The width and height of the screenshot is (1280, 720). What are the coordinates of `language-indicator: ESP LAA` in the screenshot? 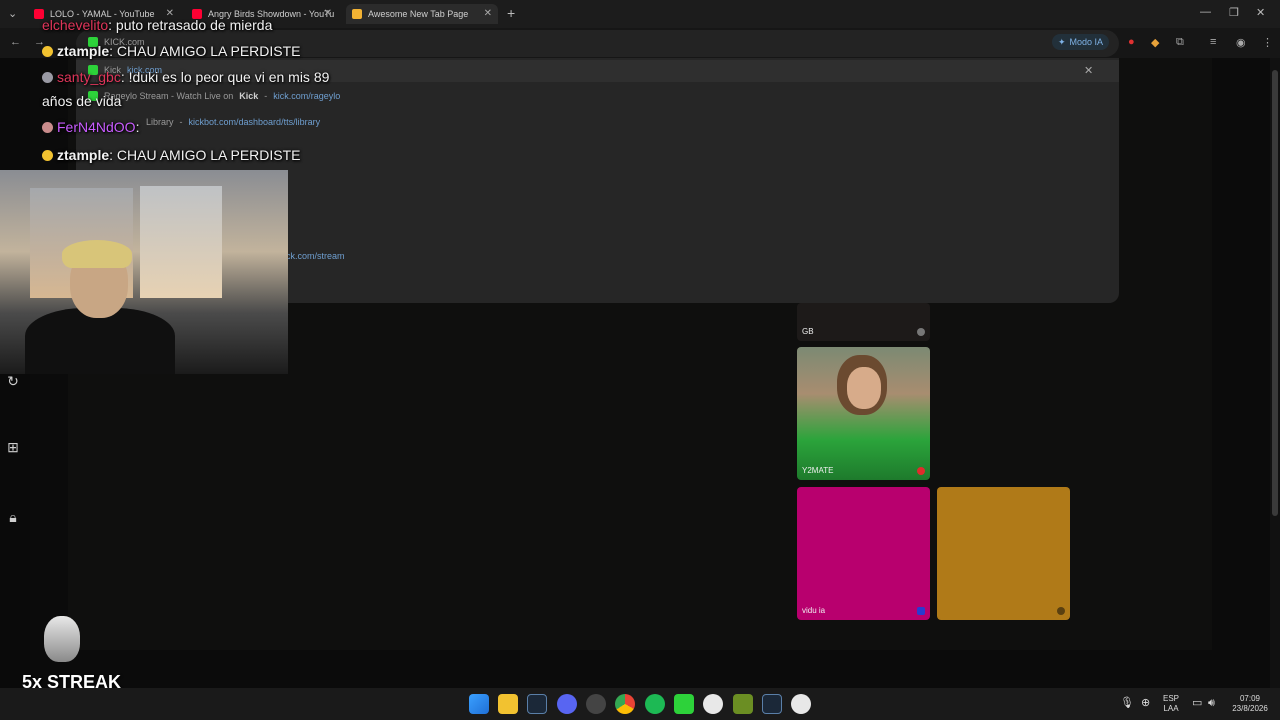 It's located at (1171, 704).